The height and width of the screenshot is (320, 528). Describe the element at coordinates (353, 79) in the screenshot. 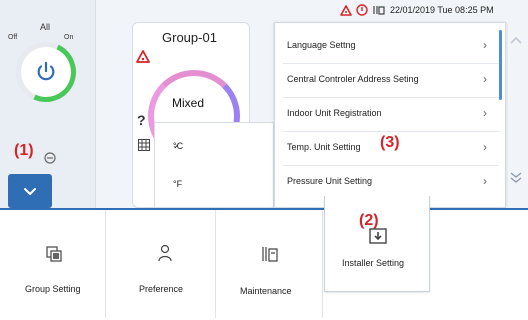

I see `menu-item-label: Central Controler Address Seting` at that location.